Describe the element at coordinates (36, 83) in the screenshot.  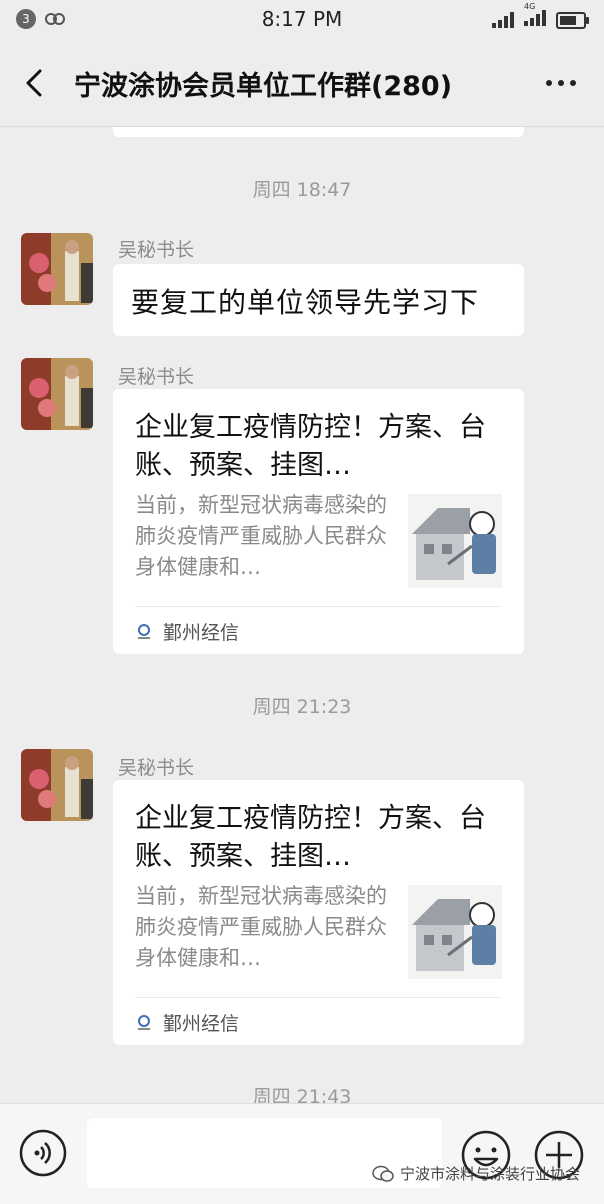
I see `back-arrow-icon` at that location.